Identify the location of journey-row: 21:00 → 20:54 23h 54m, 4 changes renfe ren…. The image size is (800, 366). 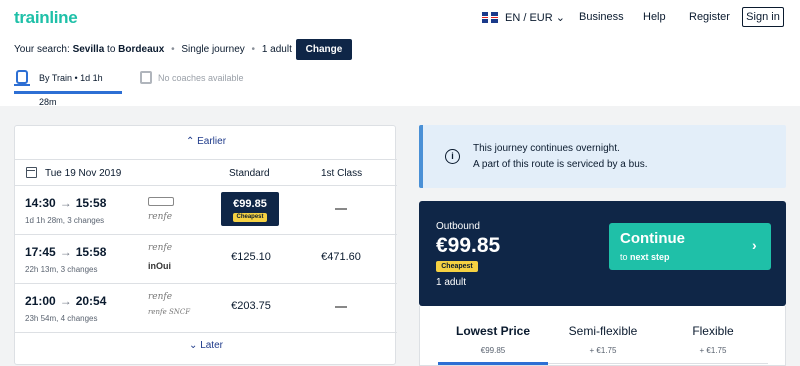
(206, 308).